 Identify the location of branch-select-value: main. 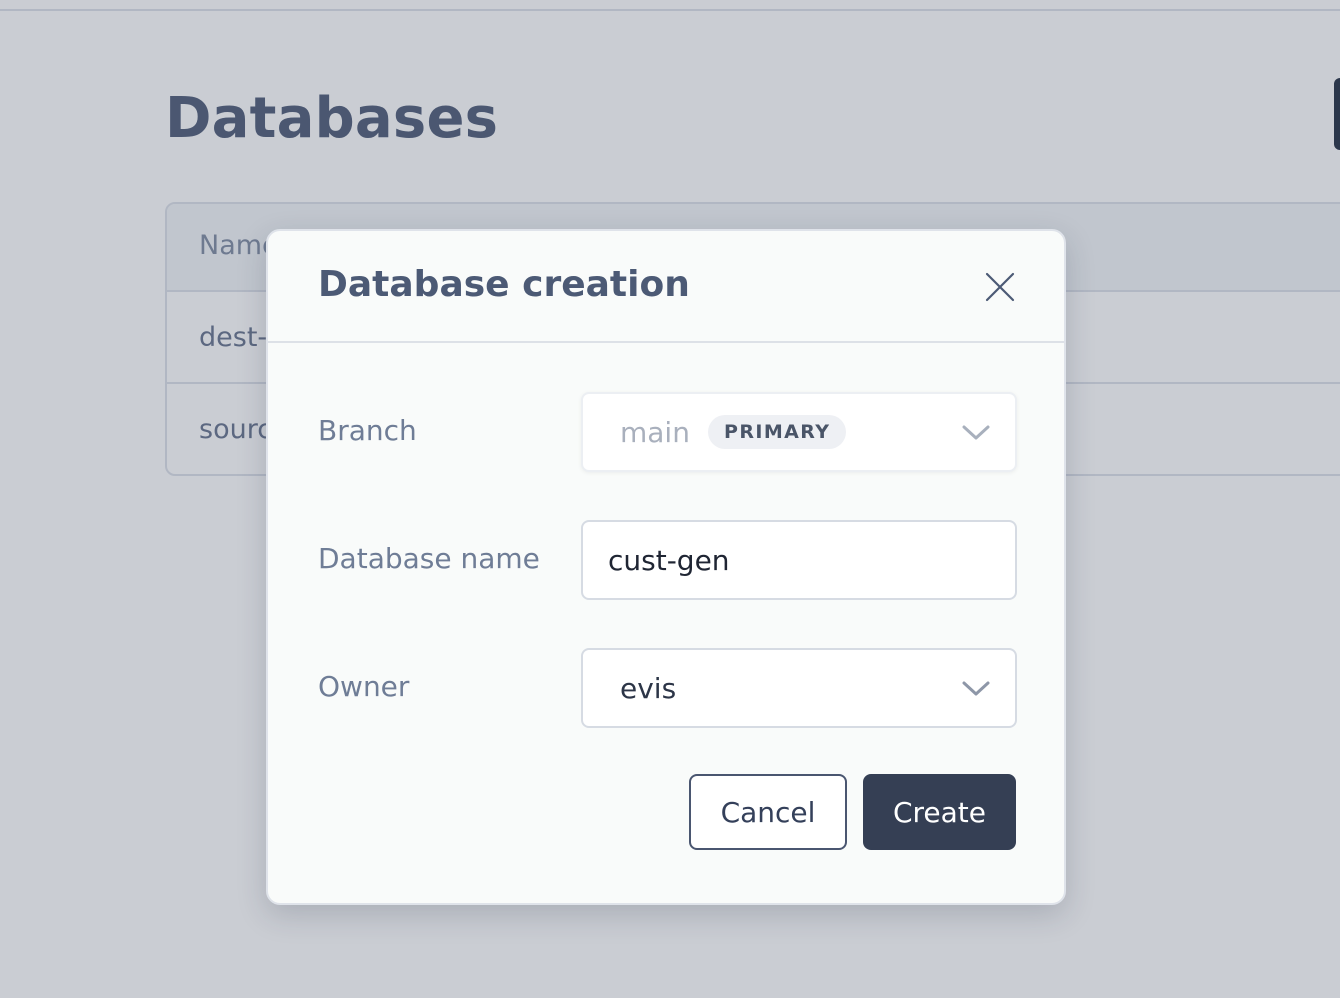
(655, 432).